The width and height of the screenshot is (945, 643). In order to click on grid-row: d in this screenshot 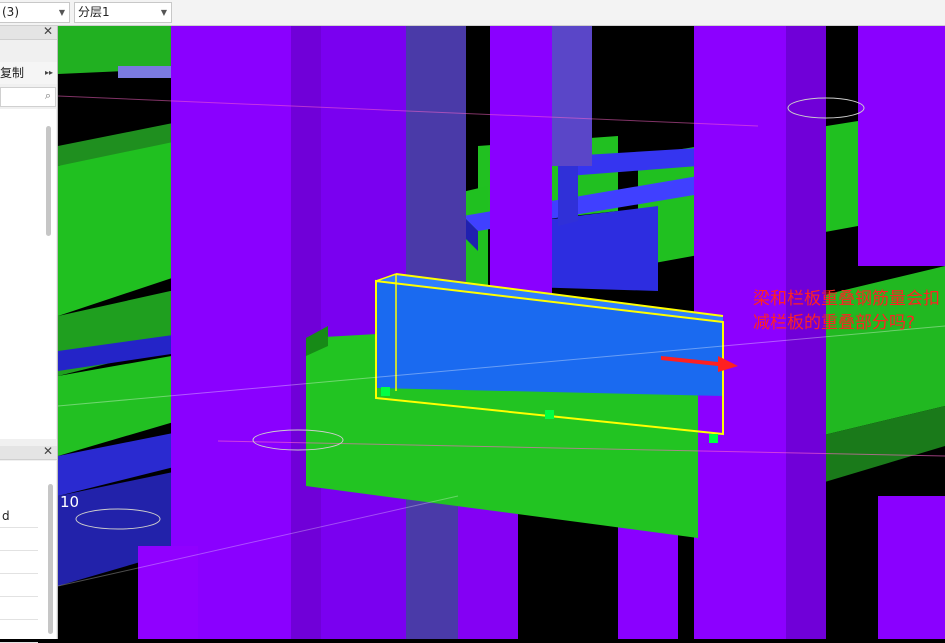, I will do `click(19, 516)`.